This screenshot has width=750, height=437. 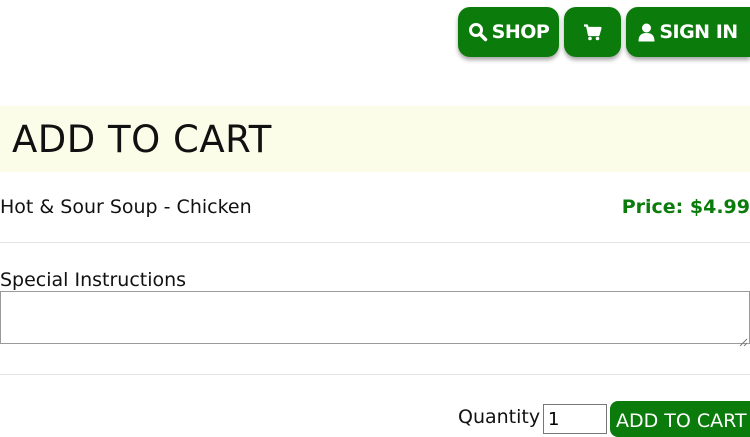 What do you see at coordinates (126, 207) in the screenshot?
I see `item-name: Hot & Sour Soup - Chicken` at bounding box center [126, 207].